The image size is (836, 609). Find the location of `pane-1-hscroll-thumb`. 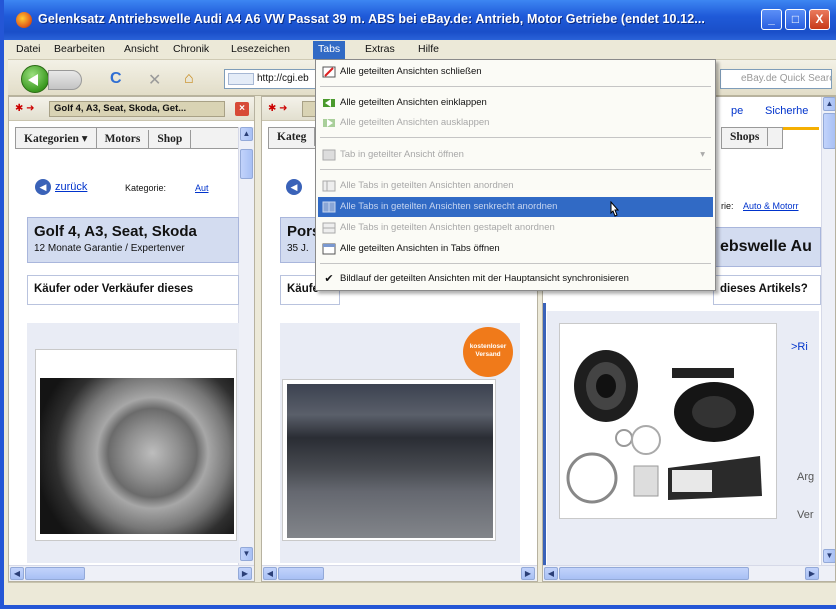

pane-1-hscroll-thumb is located at coordinates (55, 573).